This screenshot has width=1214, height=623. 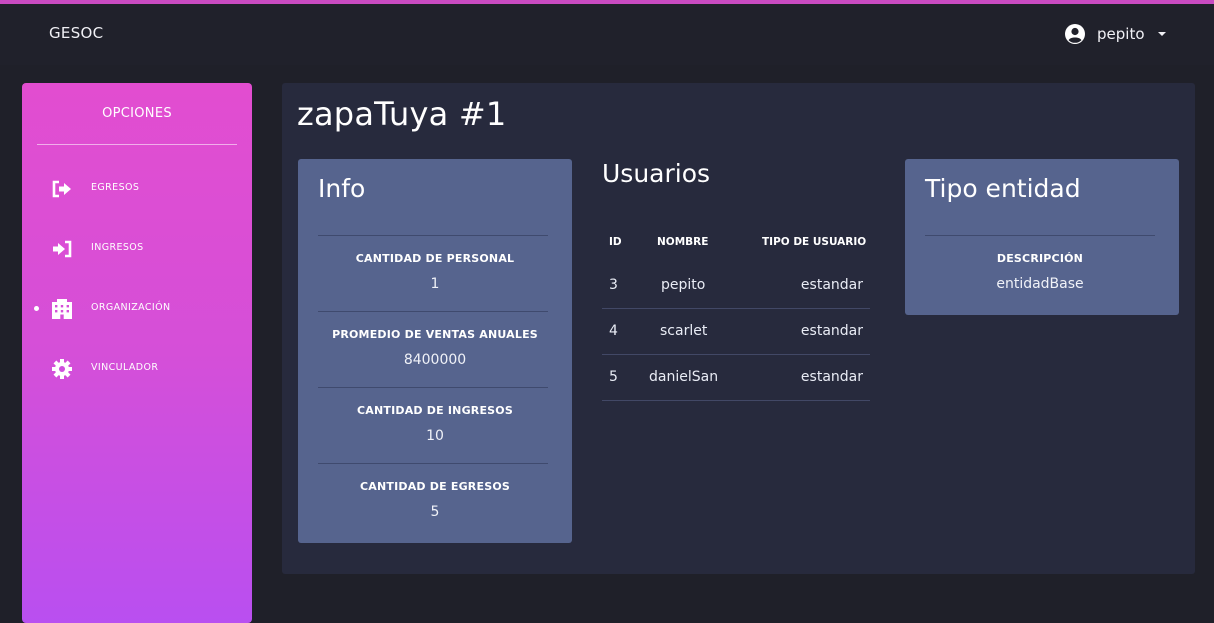 What do you see at coordinates (1040, 258) in the screenshot?
I see `field-label: DESCRIPCIÓN` at bounding box center [1040, 258].